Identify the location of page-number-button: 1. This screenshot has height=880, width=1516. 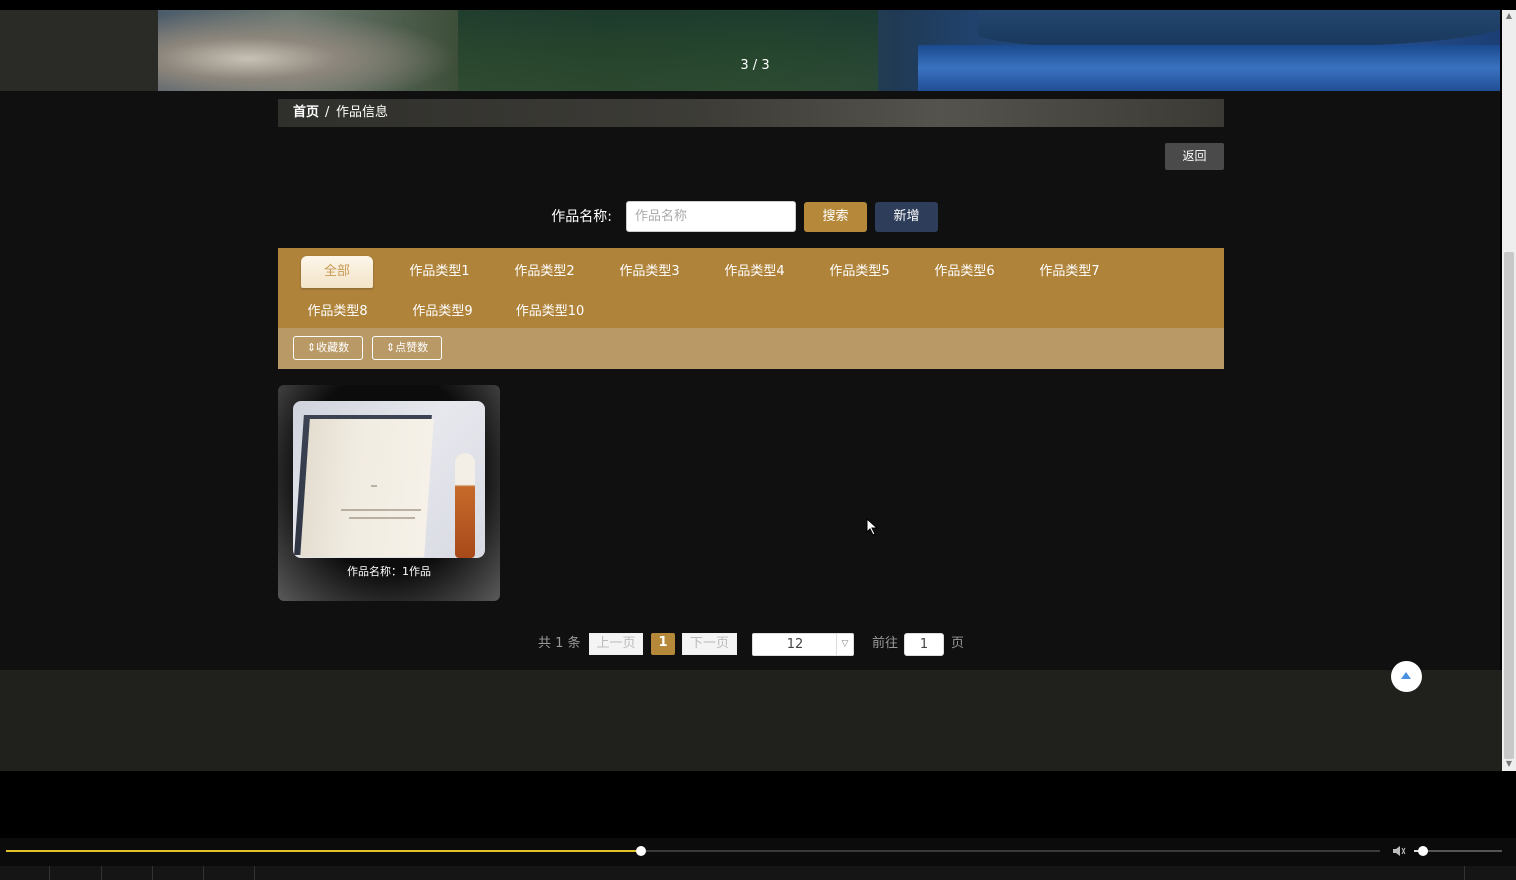
(663, 644).